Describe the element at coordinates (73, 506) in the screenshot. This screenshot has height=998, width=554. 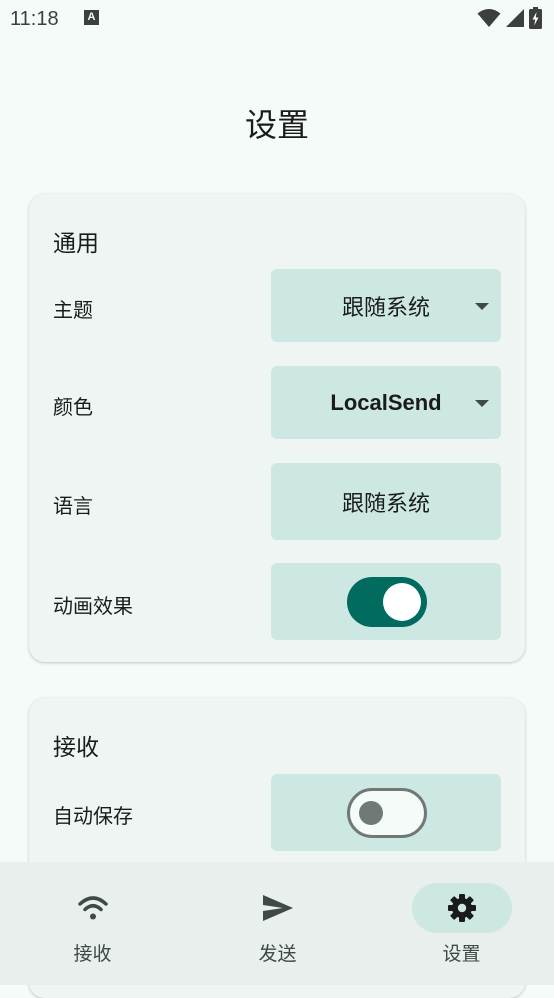
I see `language-label: 语言` at that location.